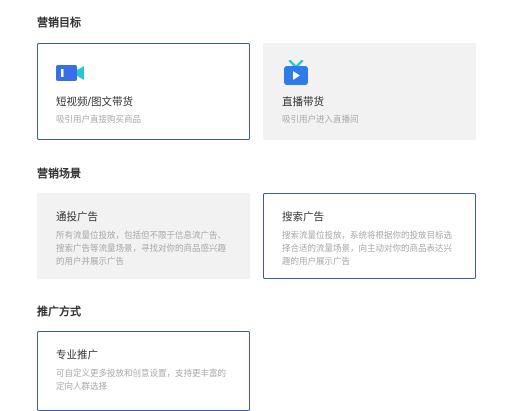  I want to click on option-description: 吸引用户直接购买商品, so click(99, 120).